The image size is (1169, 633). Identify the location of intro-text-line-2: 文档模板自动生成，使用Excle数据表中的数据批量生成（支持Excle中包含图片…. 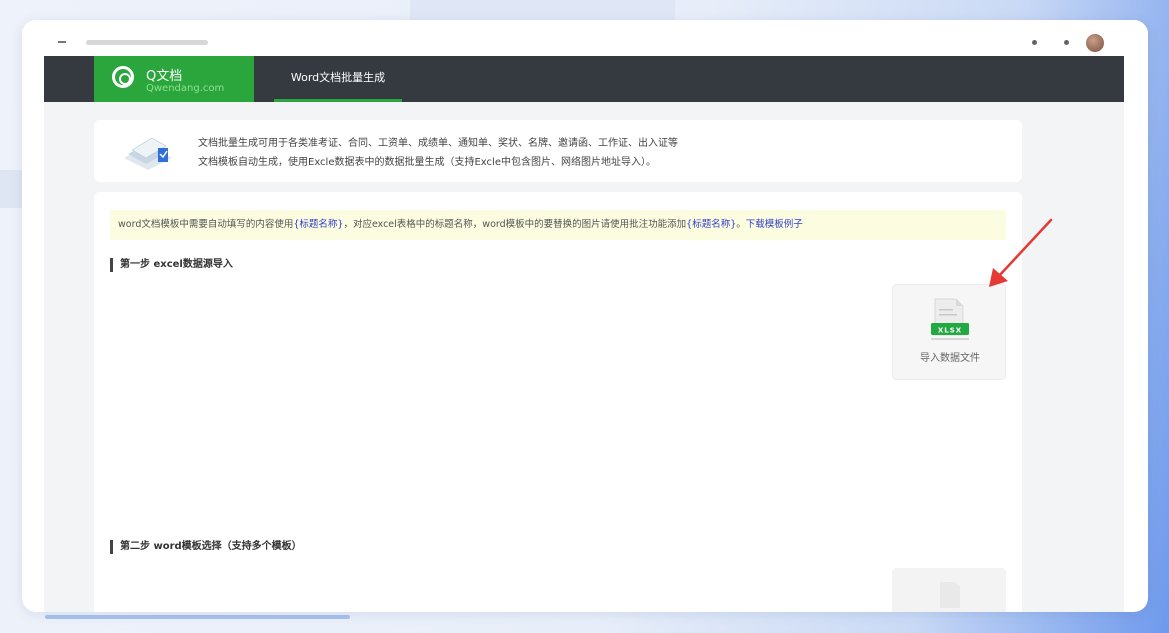
(427, 162).